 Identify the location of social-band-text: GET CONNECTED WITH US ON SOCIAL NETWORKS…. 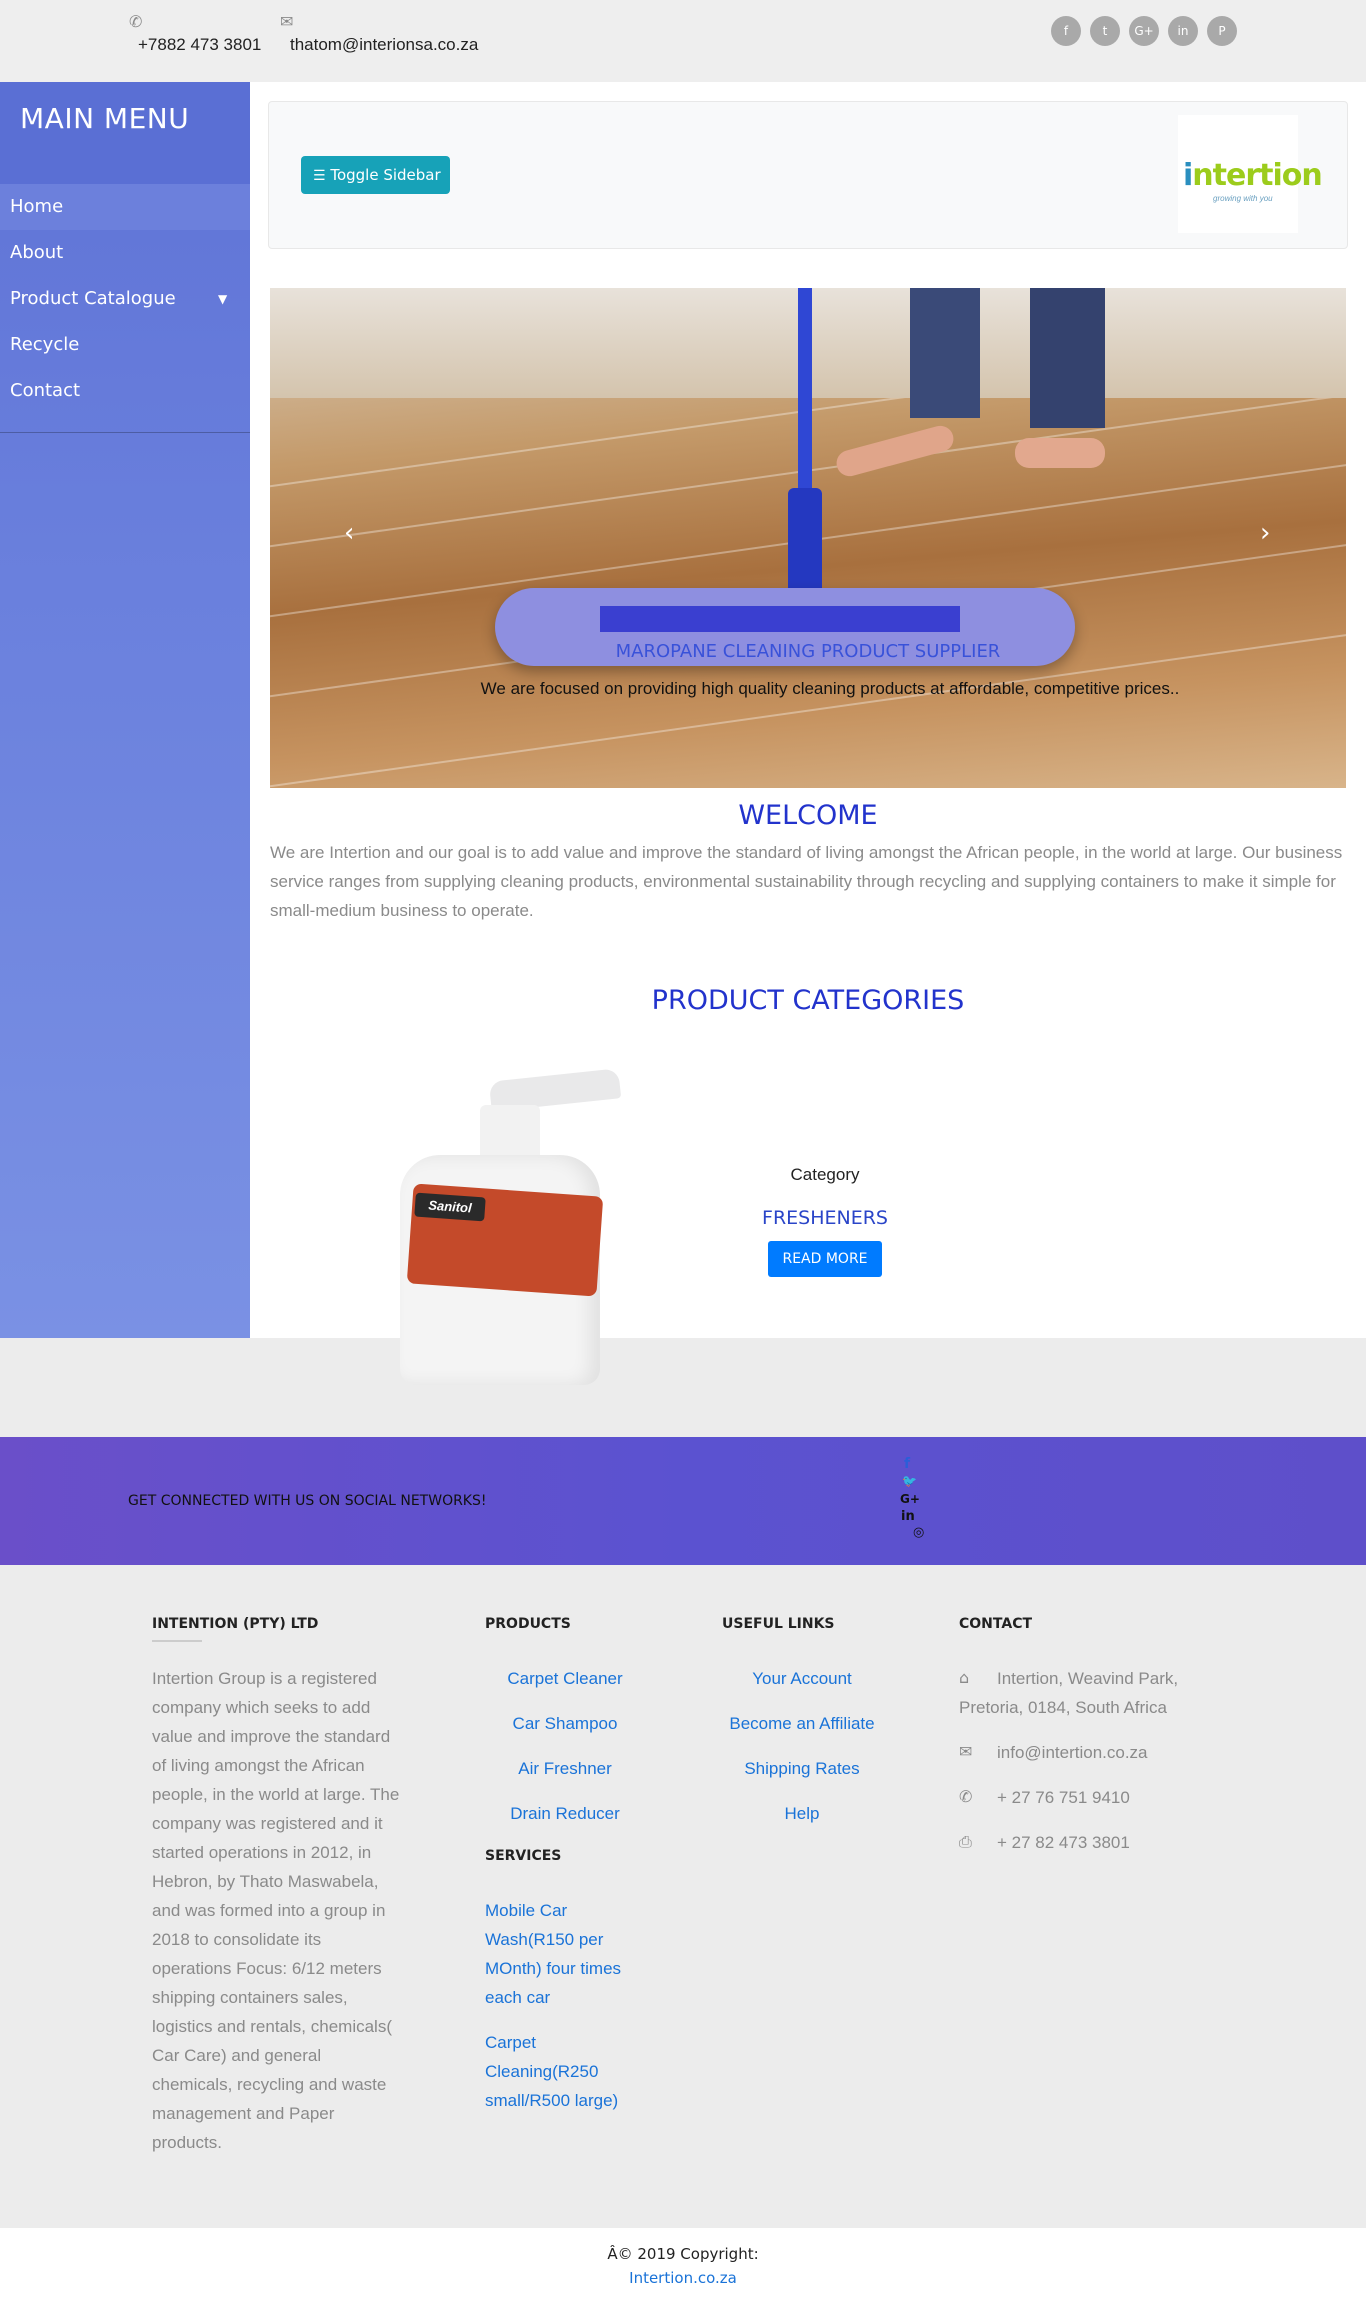
(307, 1501).